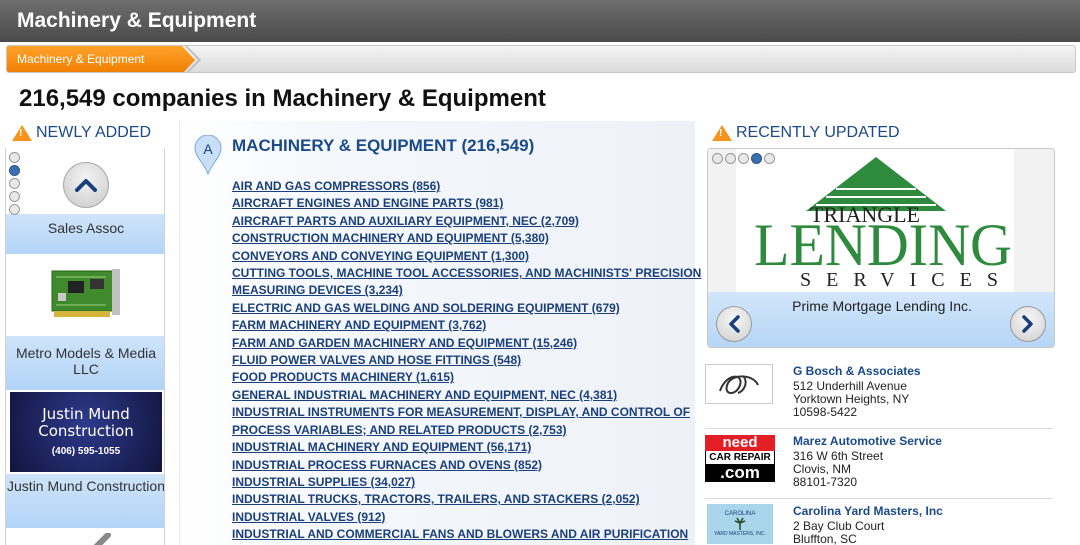  I want to click on listing-address: 316 W 6th Street Clovis, NM 88101-7320, so click(838, 469).